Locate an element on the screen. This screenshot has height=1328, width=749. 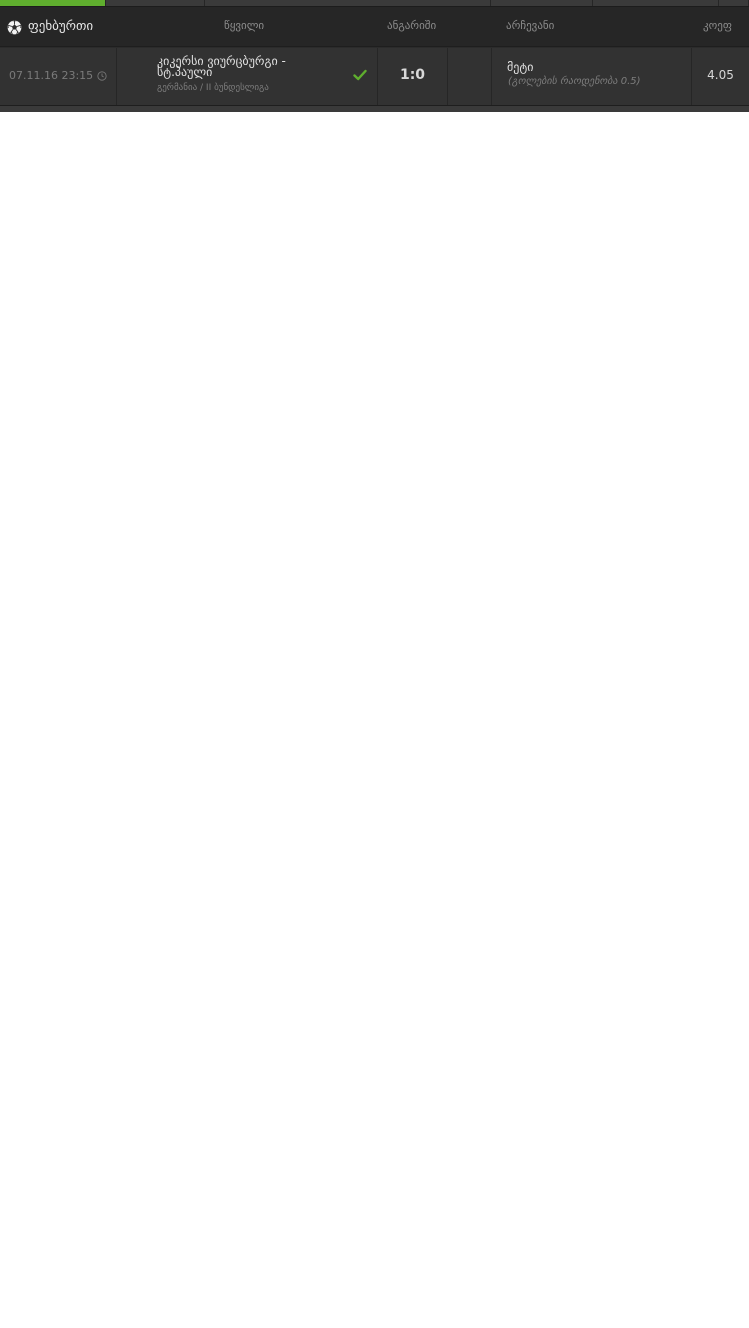
empty-cell is located at coordinates (470, 76).